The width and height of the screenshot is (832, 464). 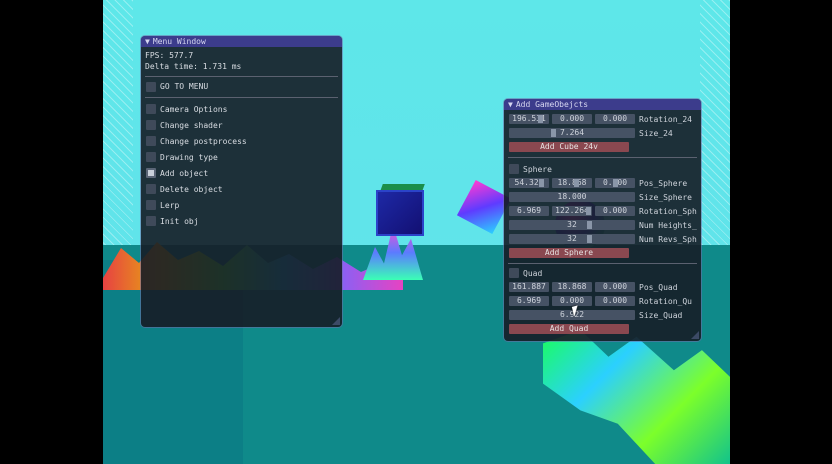 What do you see at coordinates (658, 287) in the screenshot?
I see `quad-pos-label: Pos_Quad` at bounding box center [658, 287].